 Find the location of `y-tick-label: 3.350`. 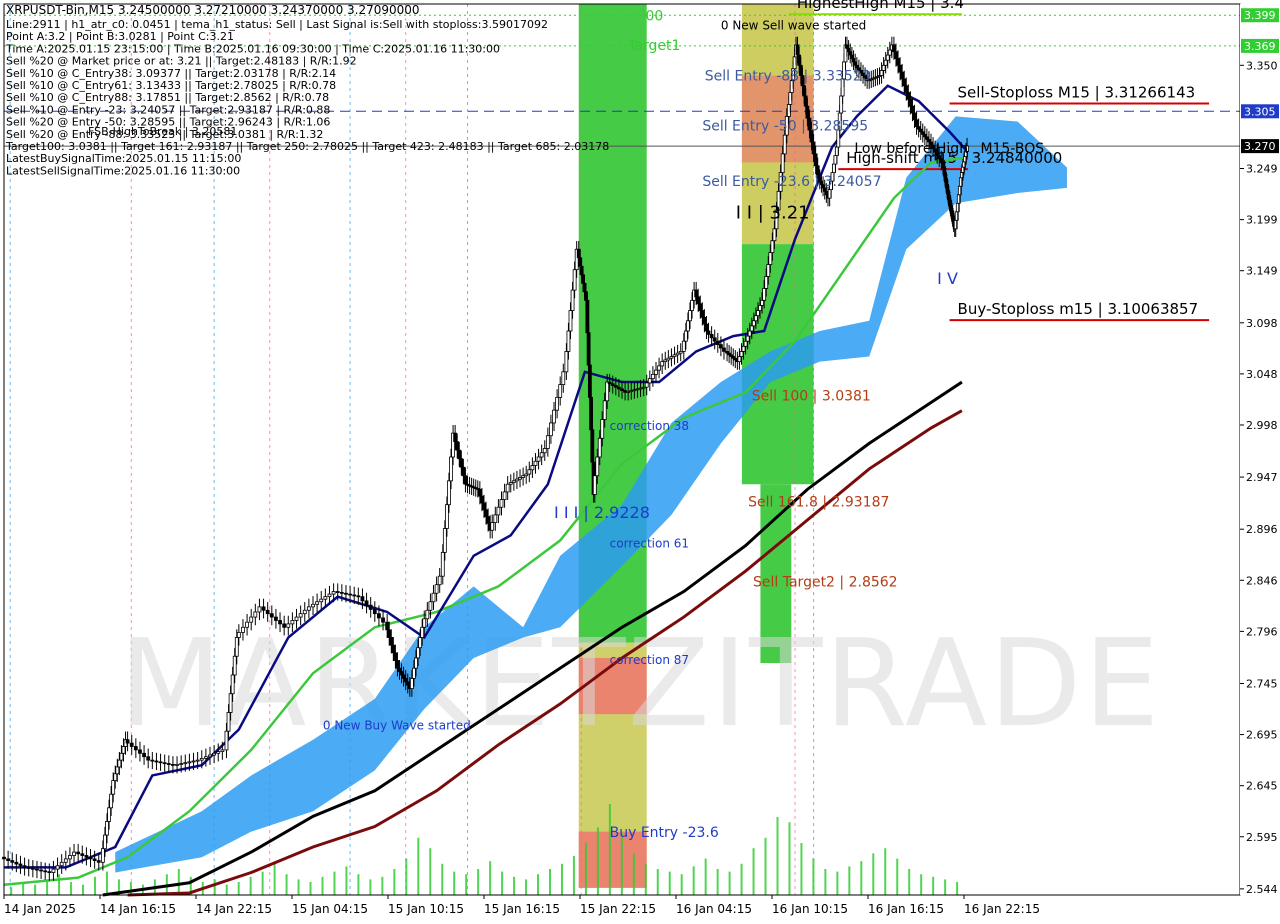

y-tick-label: 3.350 is located at coordinates (1262, 65).